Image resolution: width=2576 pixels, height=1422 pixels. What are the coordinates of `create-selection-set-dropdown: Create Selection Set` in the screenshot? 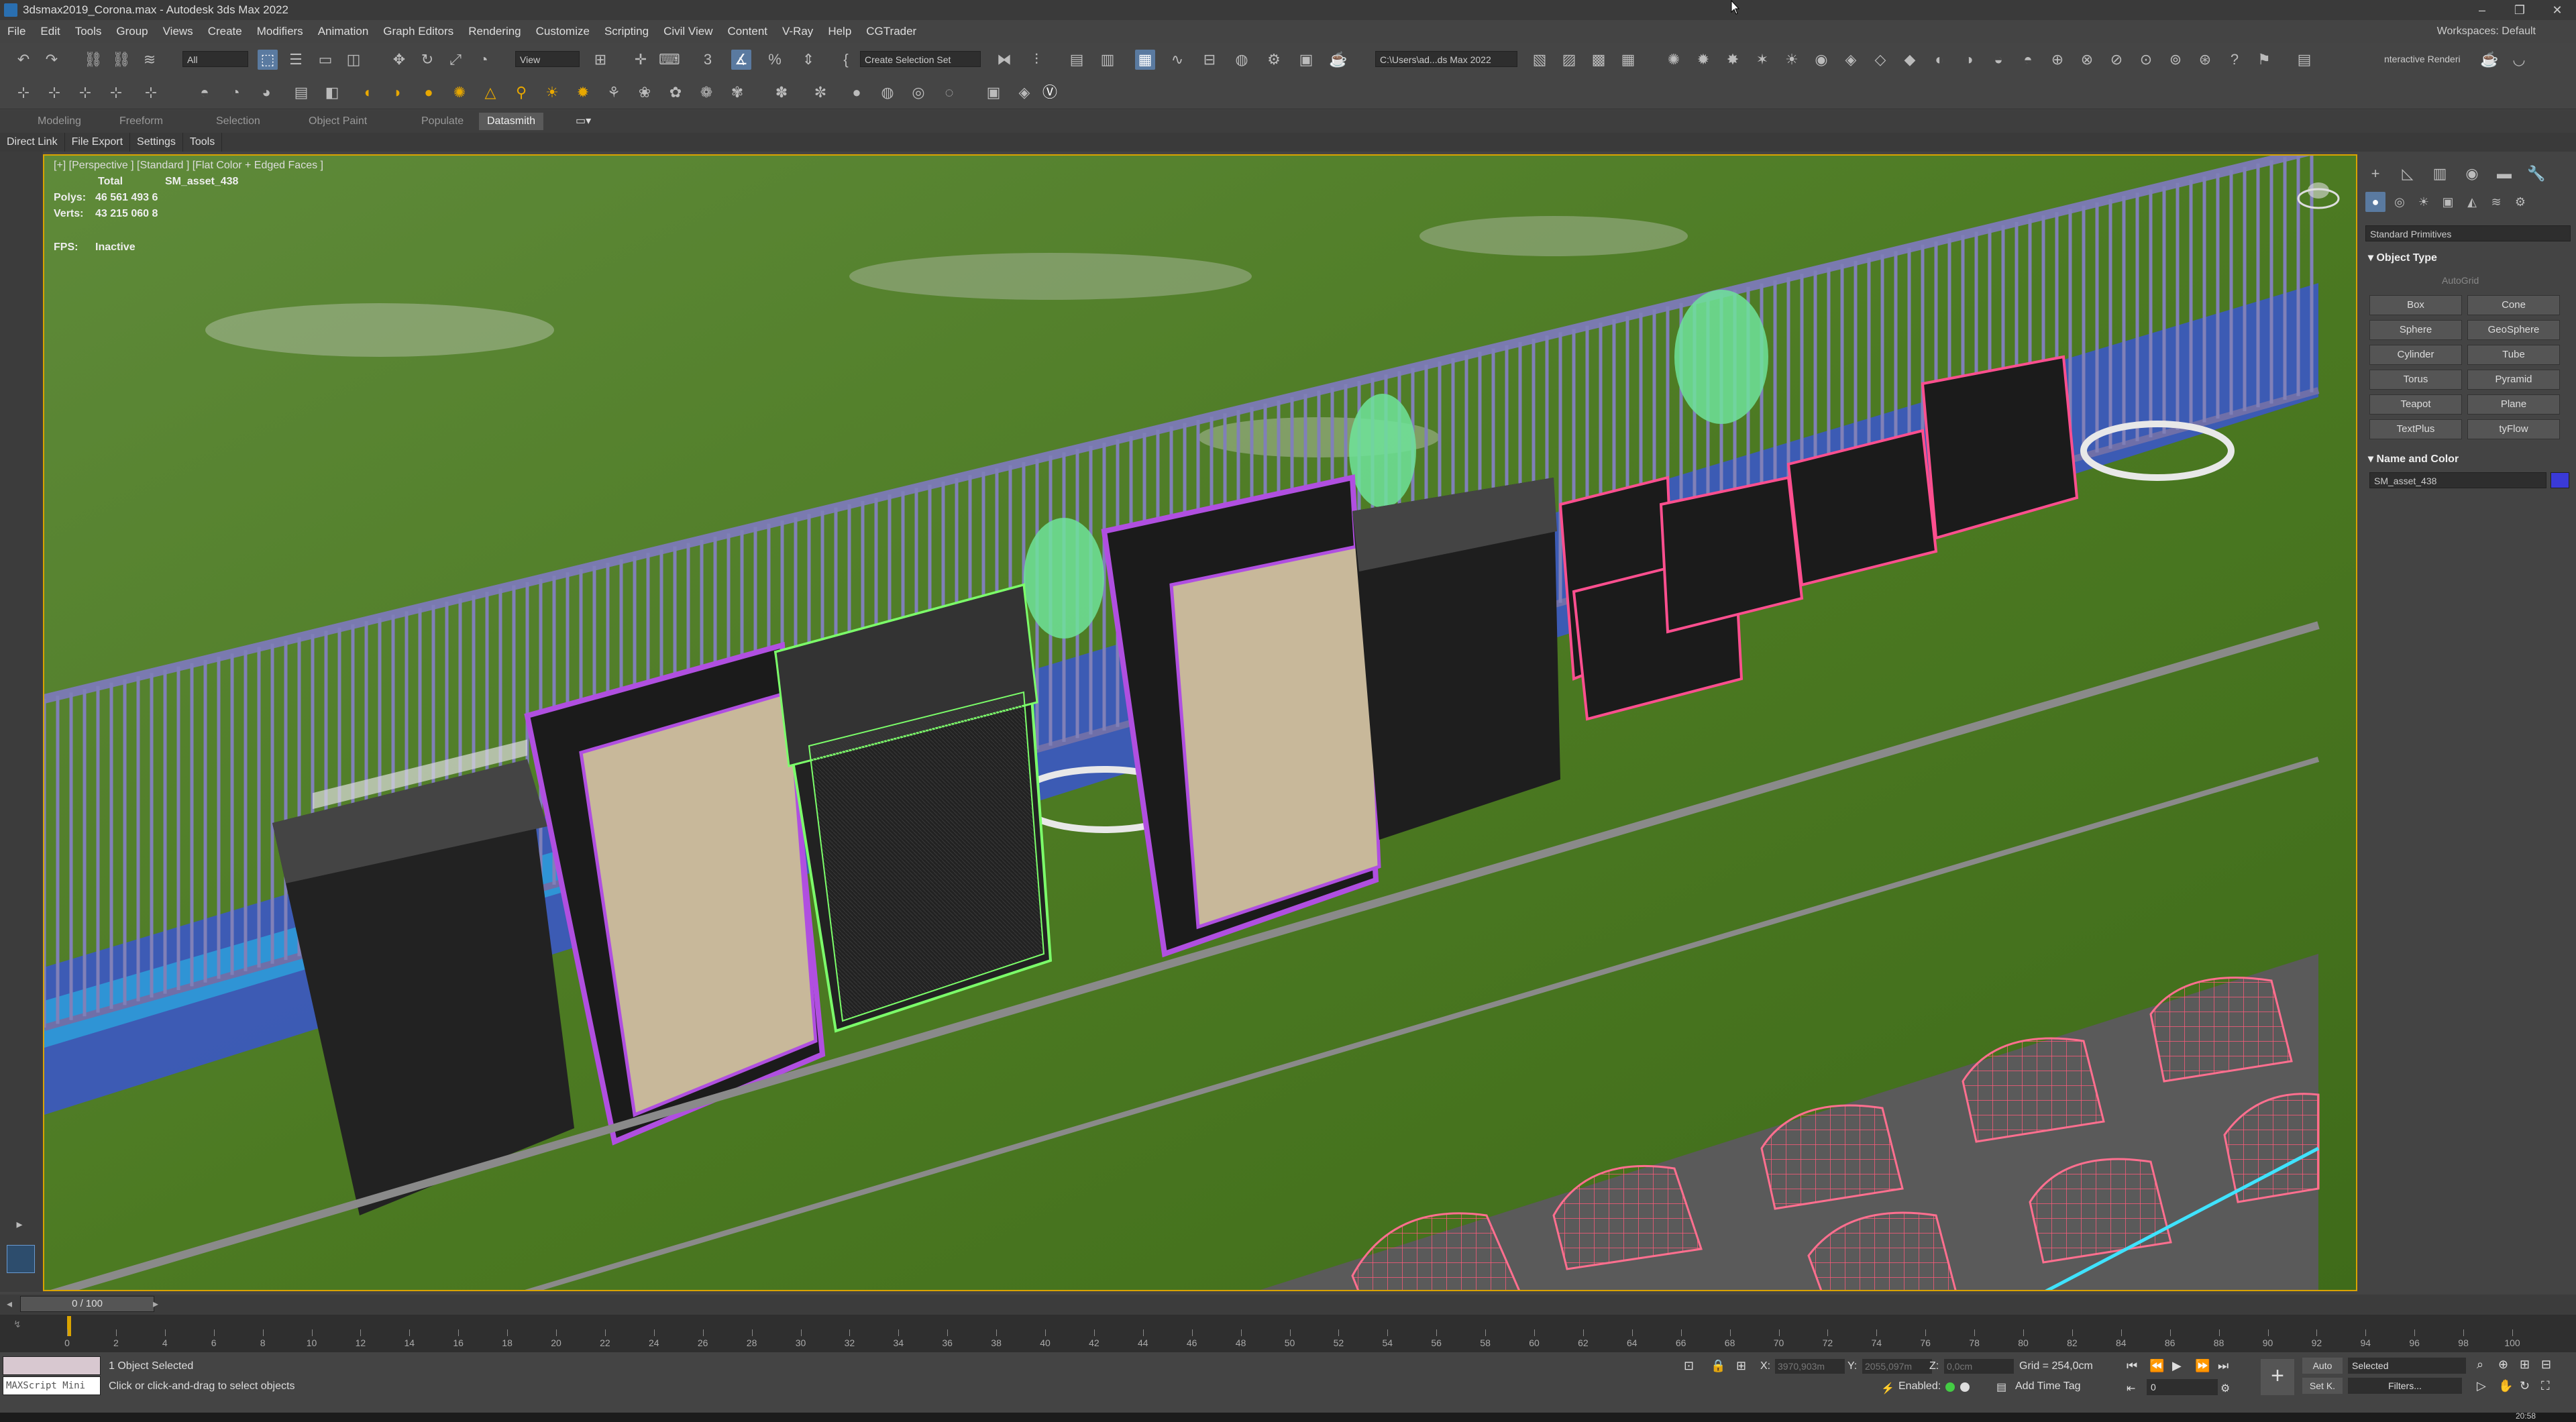 It's located at (920, 59).